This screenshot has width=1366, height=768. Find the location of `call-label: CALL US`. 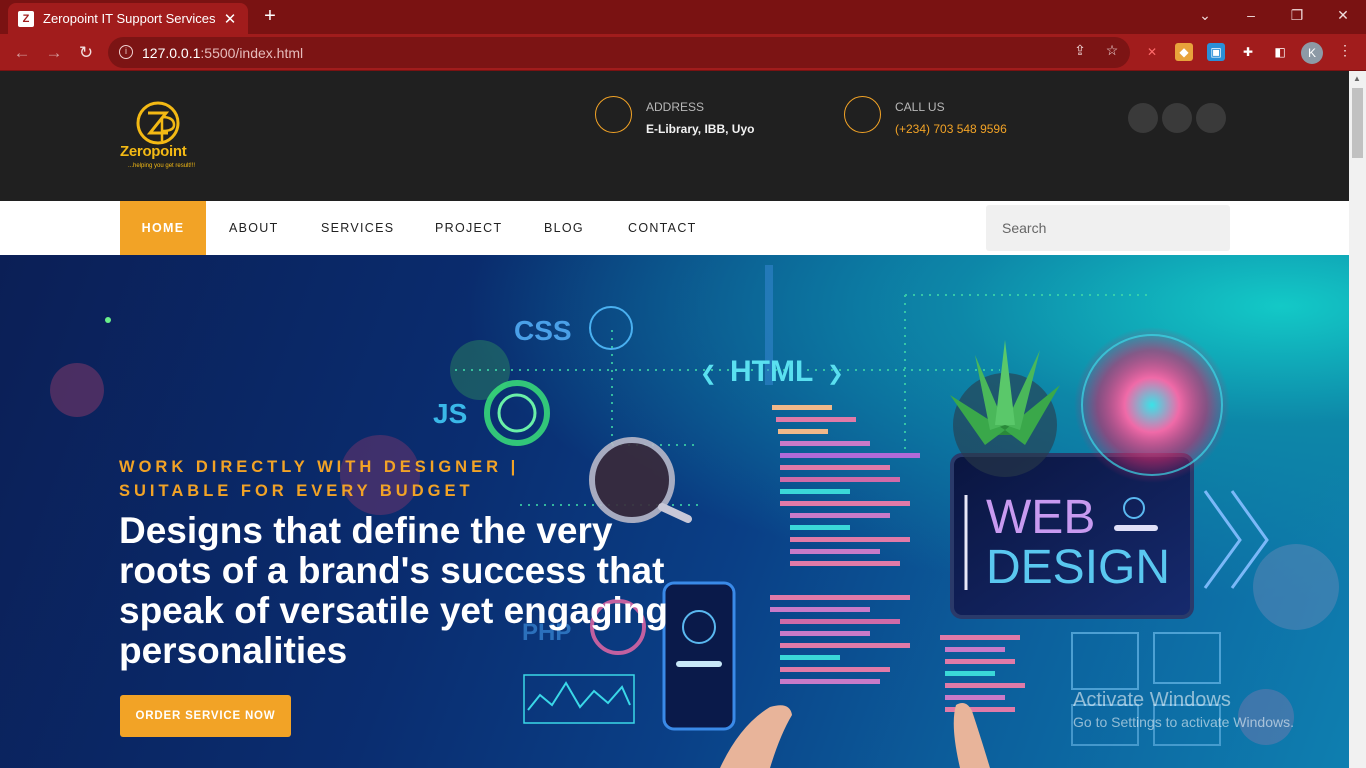

call-label: CALL US is located at coordinates (920, 107).